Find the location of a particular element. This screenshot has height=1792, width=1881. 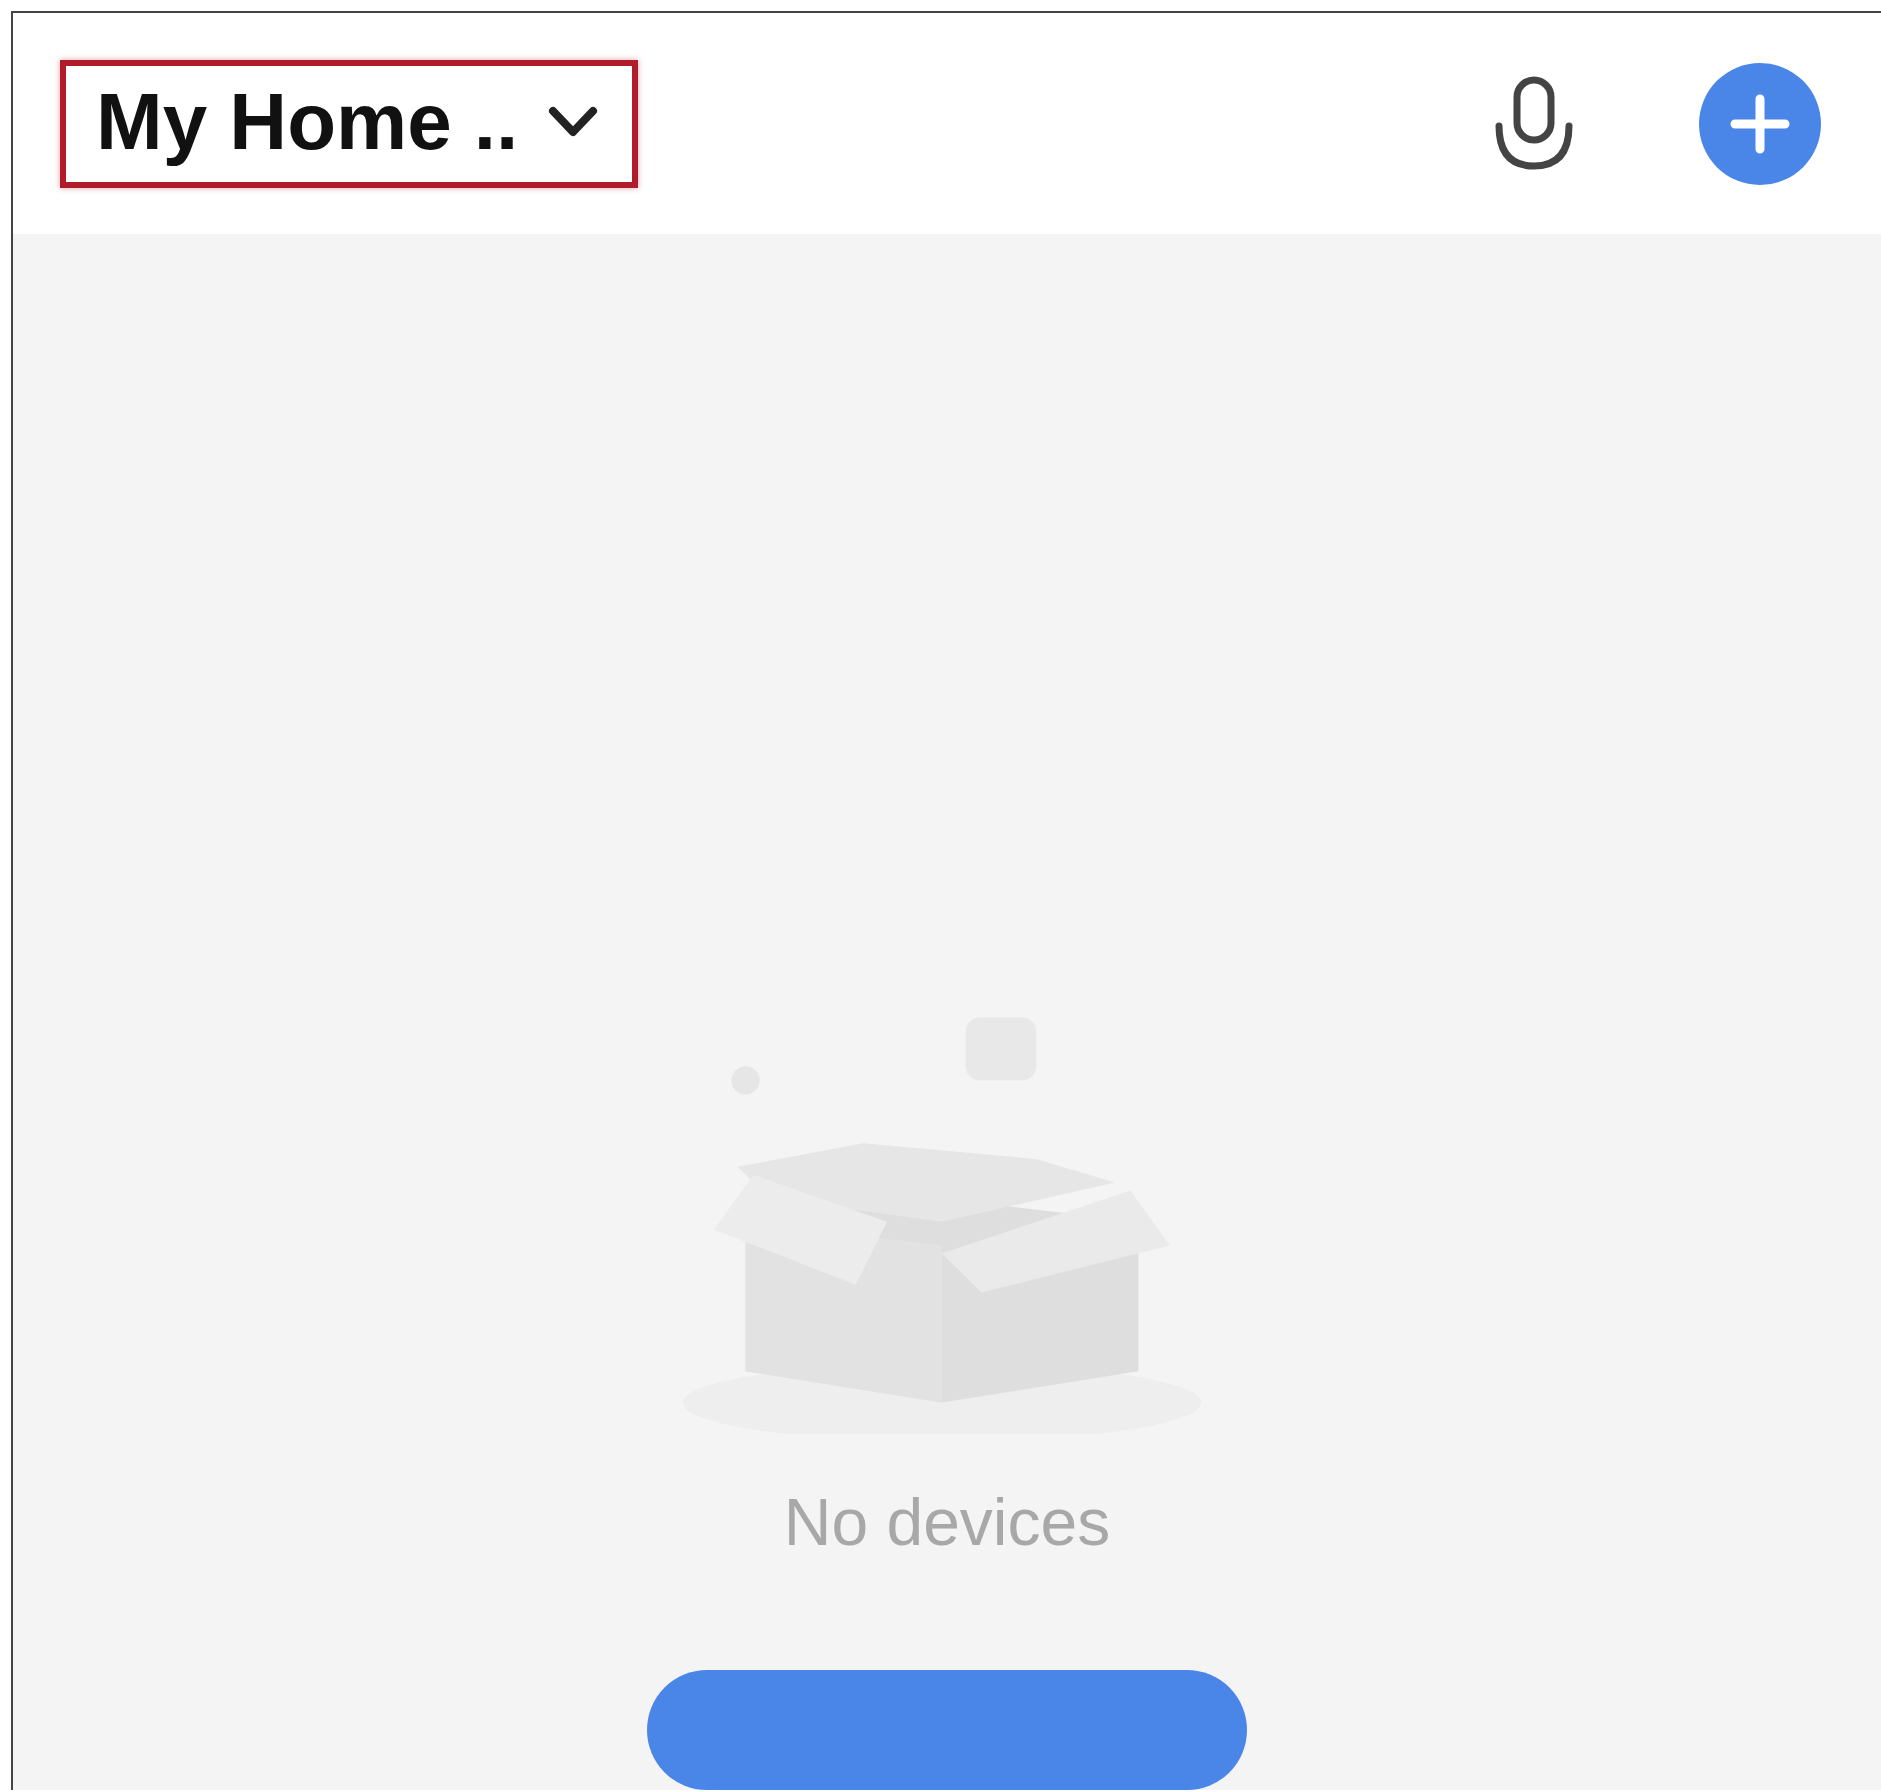

home-name: My Home .. is located at coordinates (307, 121).